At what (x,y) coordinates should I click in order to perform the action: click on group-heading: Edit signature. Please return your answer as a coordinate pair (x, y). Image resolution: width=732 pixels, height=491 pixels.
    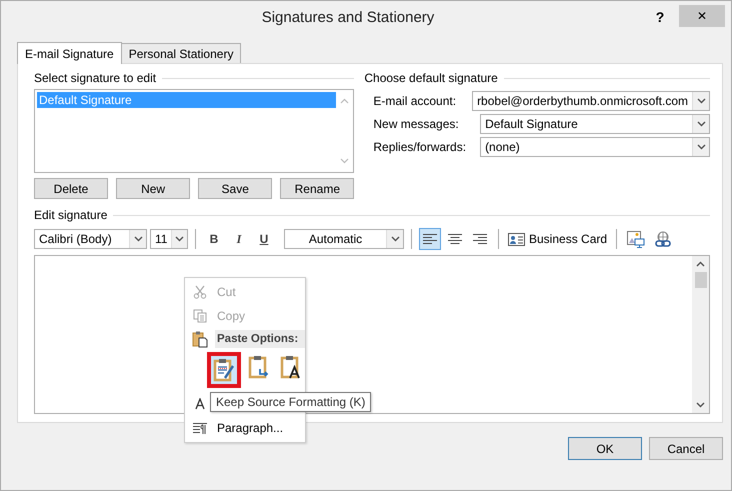
    Looking at the image, I should click on (71, 215).